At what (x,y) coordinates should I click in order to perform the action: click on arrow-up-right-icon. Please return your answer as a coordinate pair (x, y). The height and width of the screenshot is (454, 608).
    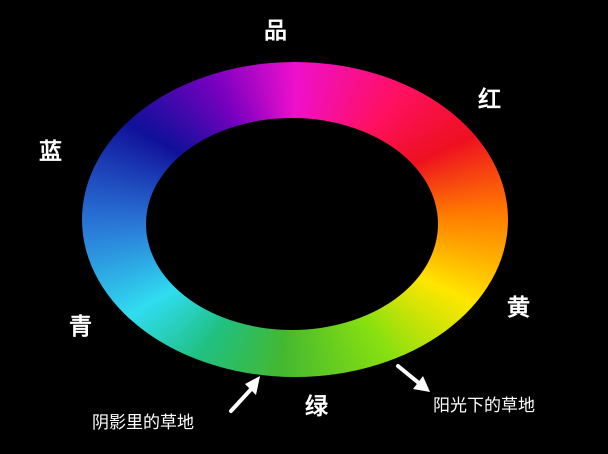
    Looking at the image, I should click on (244, 394).